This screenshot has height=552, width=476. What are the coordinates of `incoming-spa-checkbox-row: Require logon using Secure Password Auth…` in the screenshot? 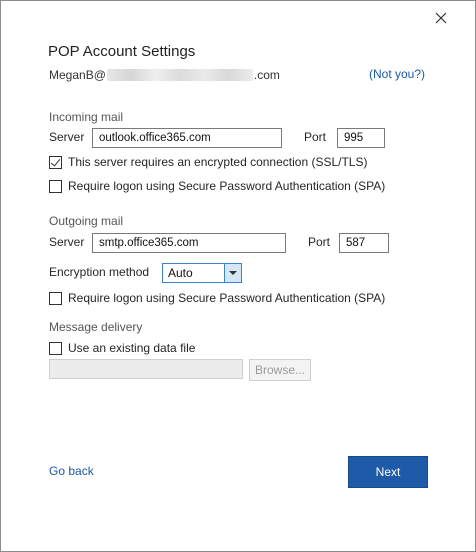 It's located at (217, 186).